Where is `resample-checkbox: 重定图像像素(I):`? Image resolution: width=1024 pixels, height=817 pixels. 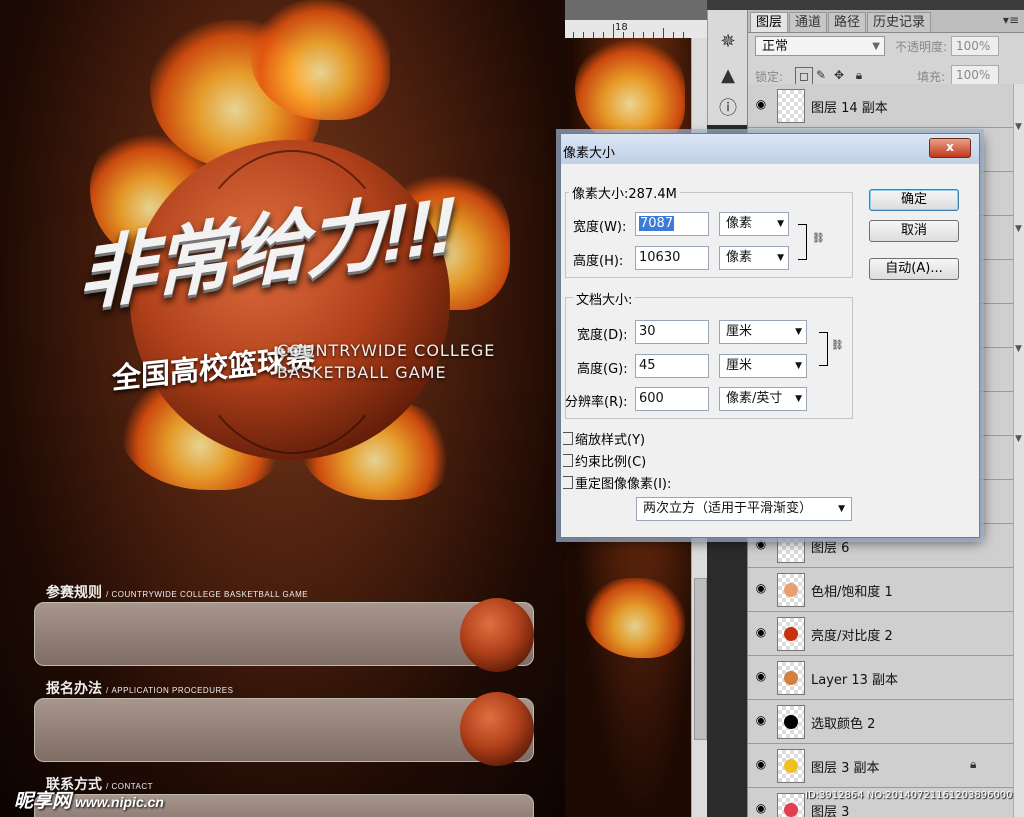
resample-checkbox: 重定图像像素(I): is located at coordinates (617, 482).